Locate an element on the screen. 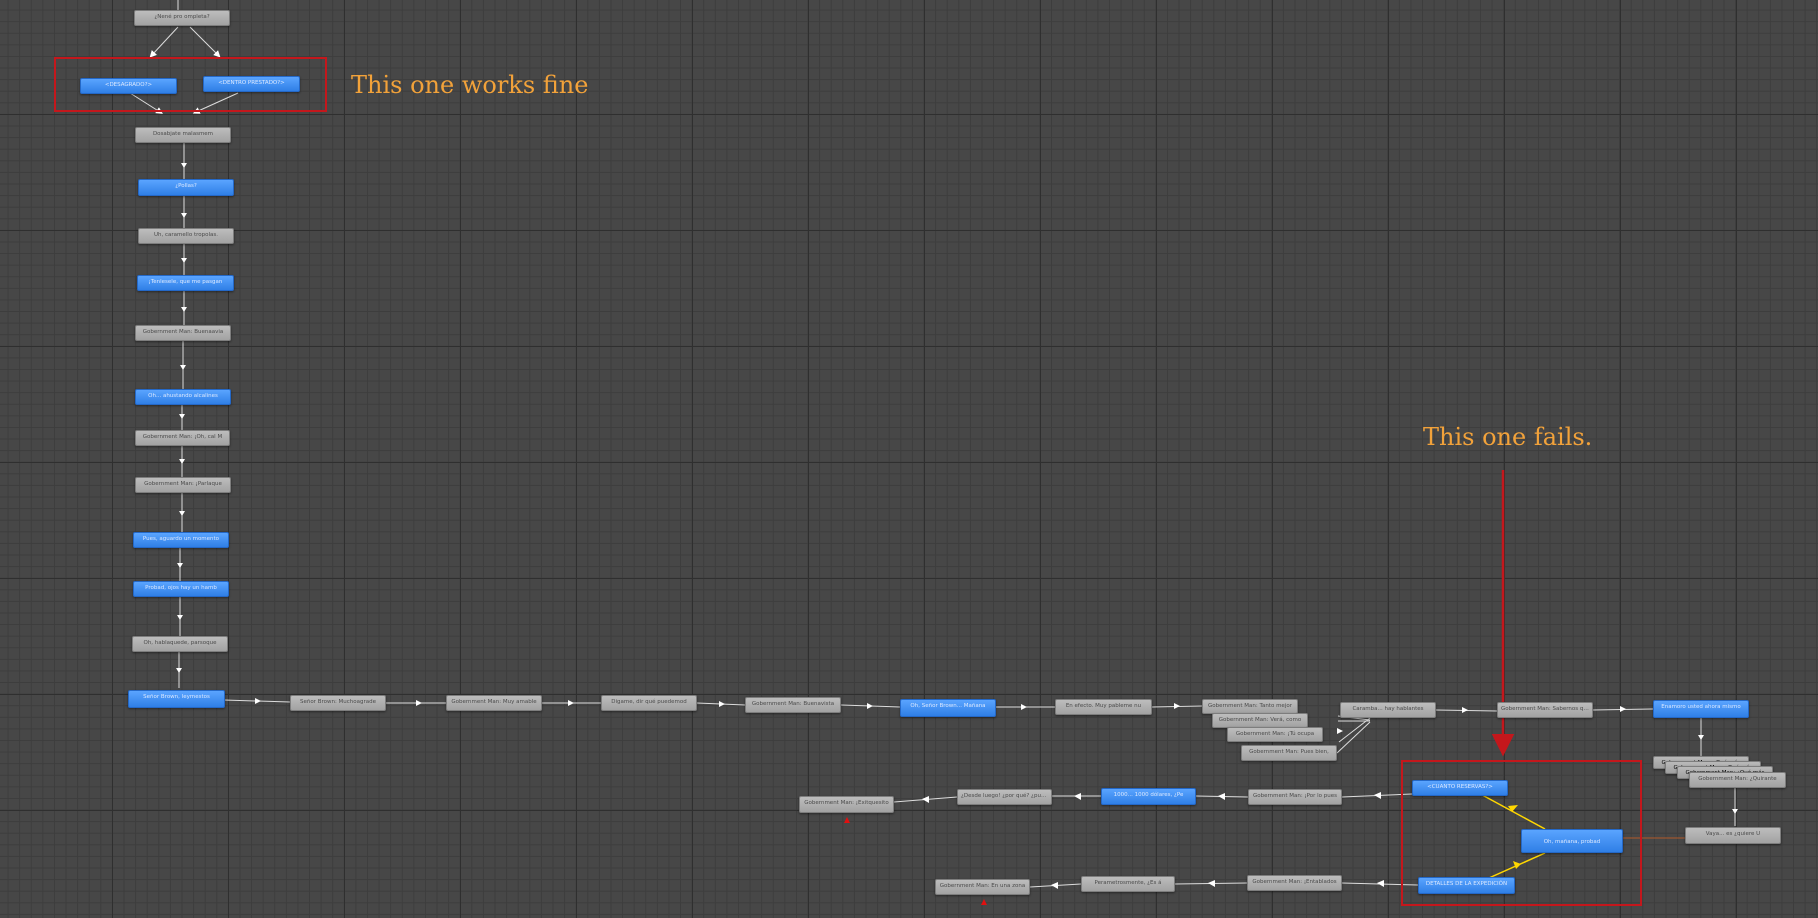  state-node: Gobernment Man: ¡Parlaque is located at coordinates (183, 485).